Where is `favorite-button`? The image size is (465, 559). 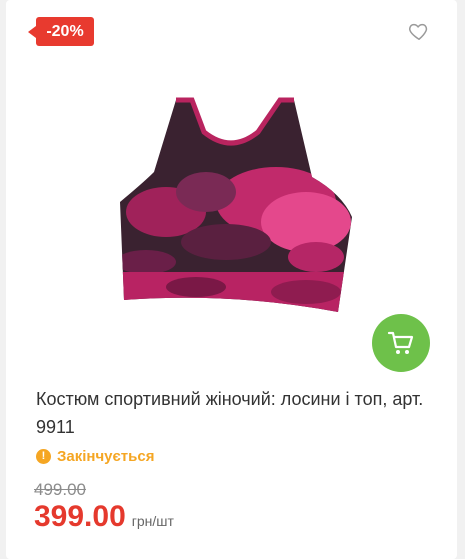 favorite-button is located at coordinates (419, 31).